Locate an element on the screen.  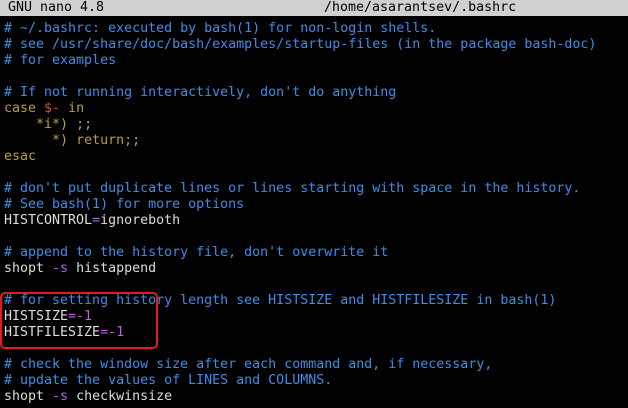
comment-text: # See bash(1) for more options is located at coordinates (124, 204).